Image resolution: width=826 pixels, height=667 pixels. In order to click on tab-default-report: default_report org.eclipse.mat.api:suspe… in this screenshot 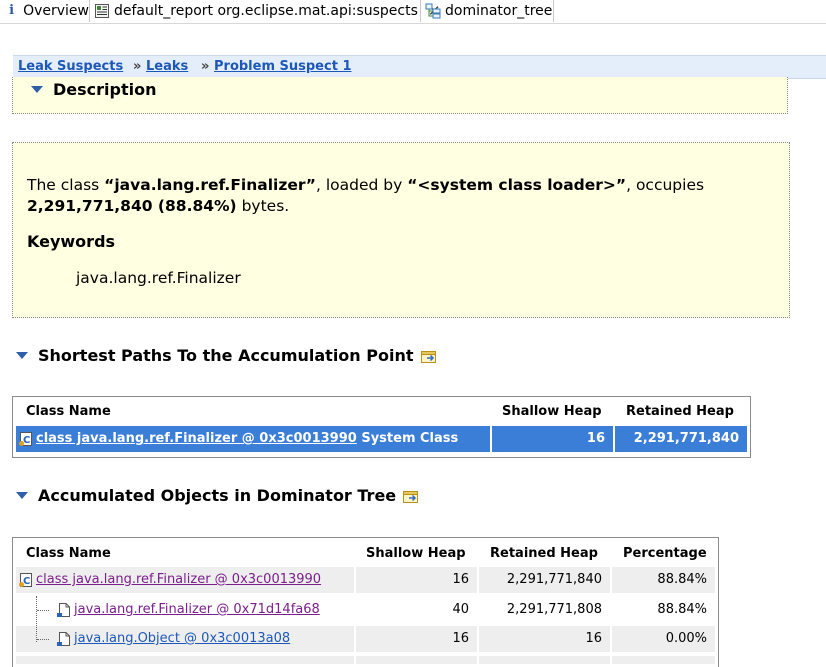, I will do `click(265, 11)`.